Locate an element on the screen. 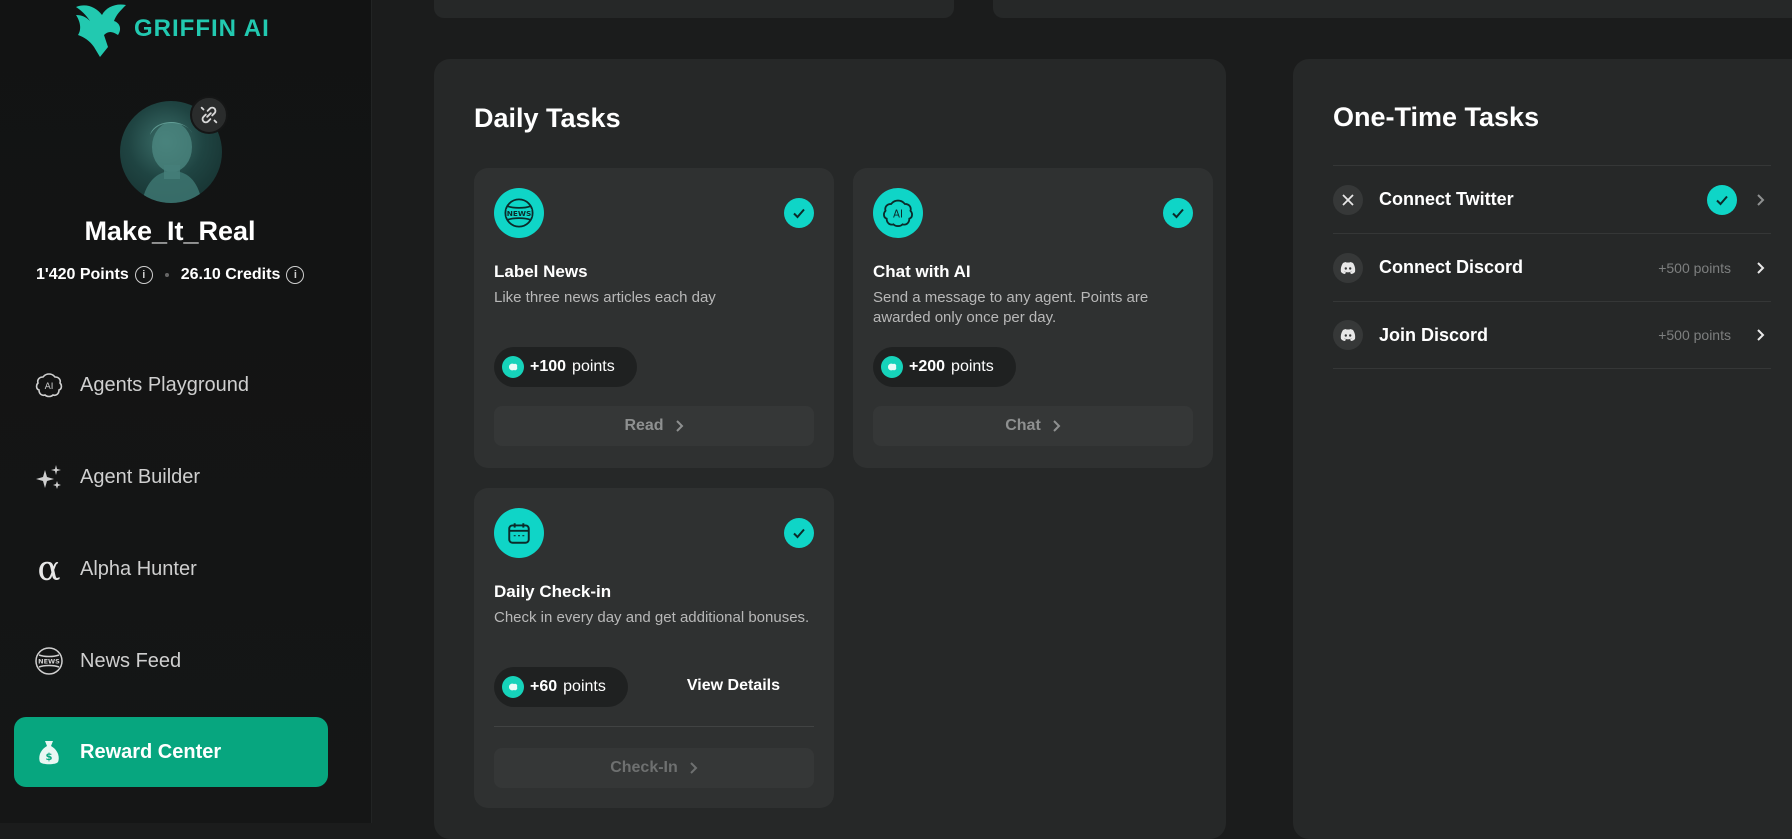 This screenshot has width=1792, height=839. money-bag-icon: $ is located at coordinates (49, 752).